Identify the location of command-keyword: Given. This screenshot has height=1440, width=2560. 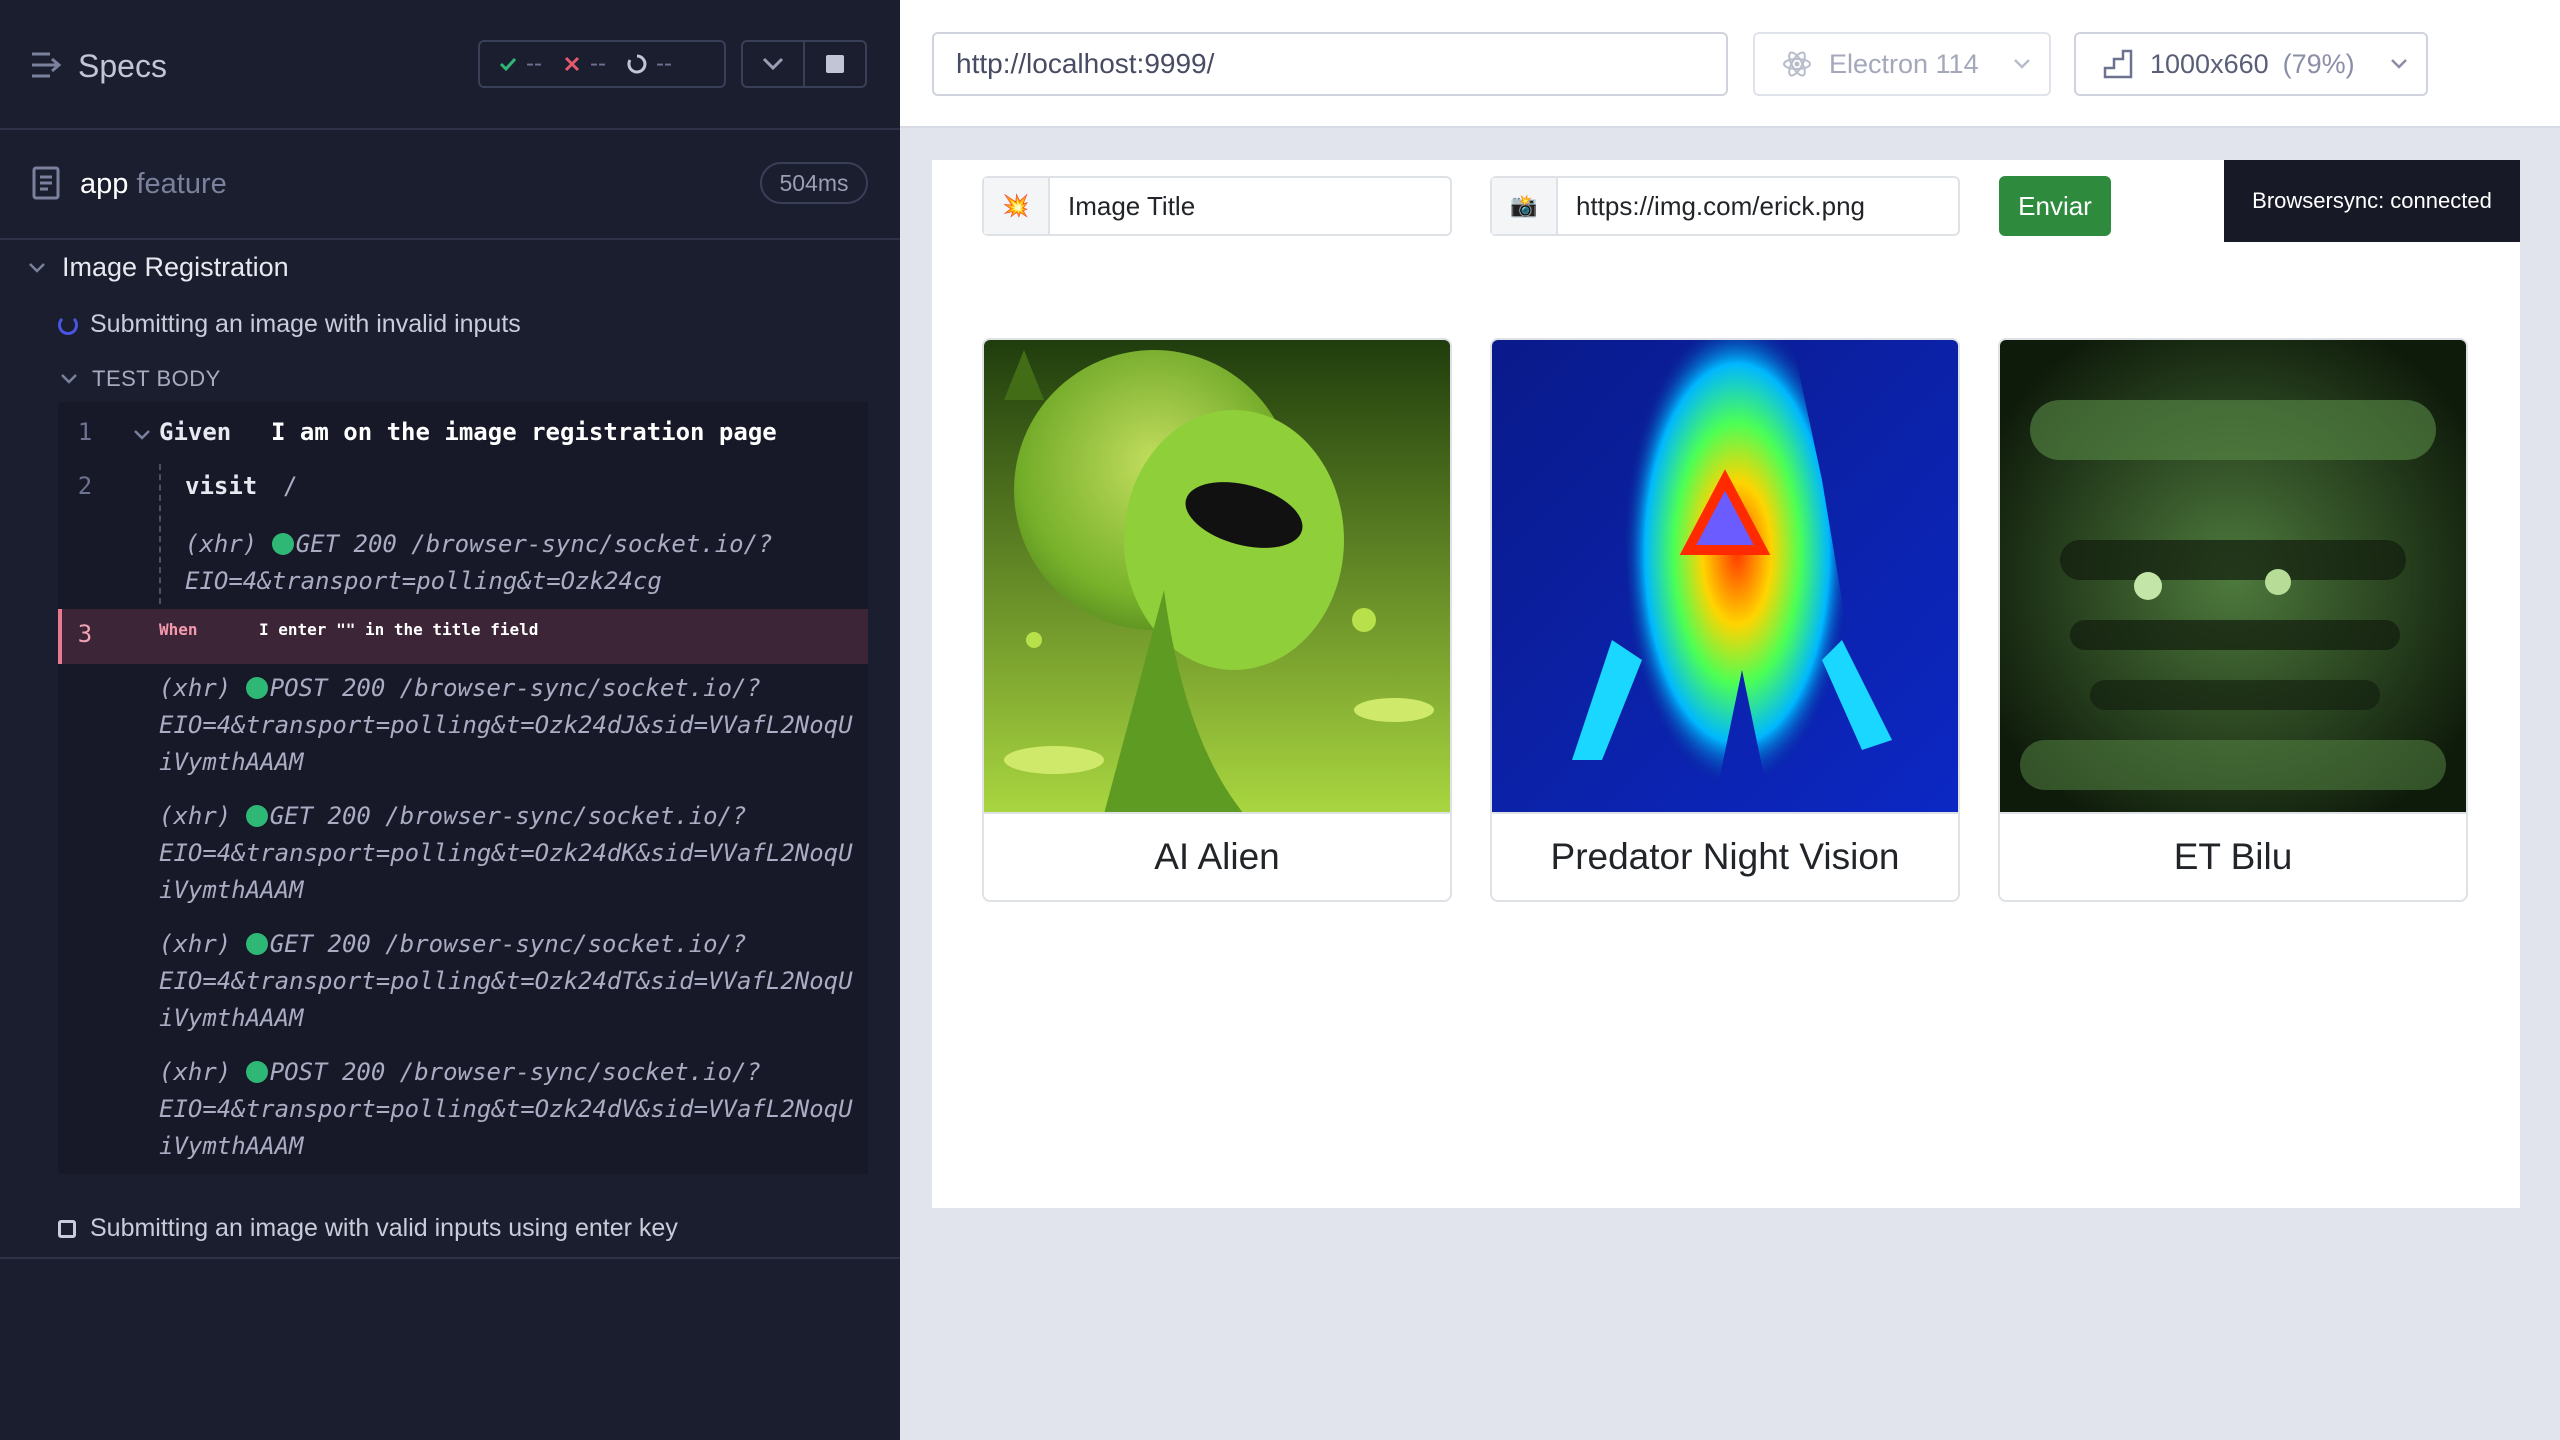
(195, 432).